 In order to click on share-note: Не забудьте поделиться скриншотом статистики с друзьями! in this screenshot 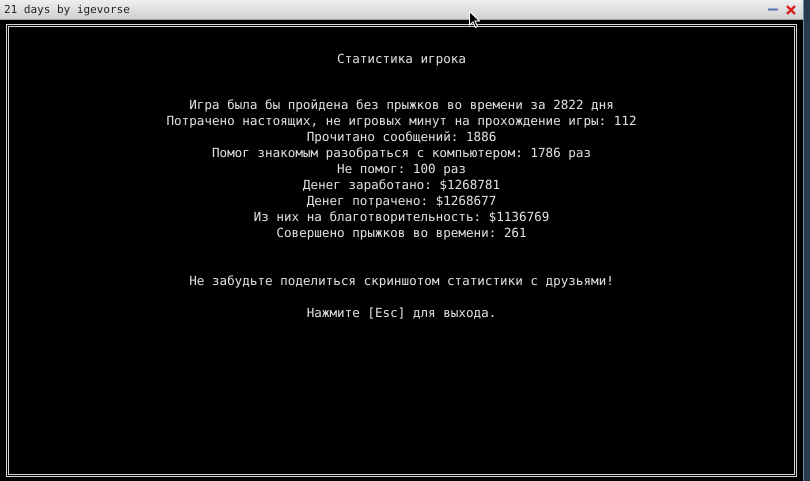, I will do `click(401, 281)`.